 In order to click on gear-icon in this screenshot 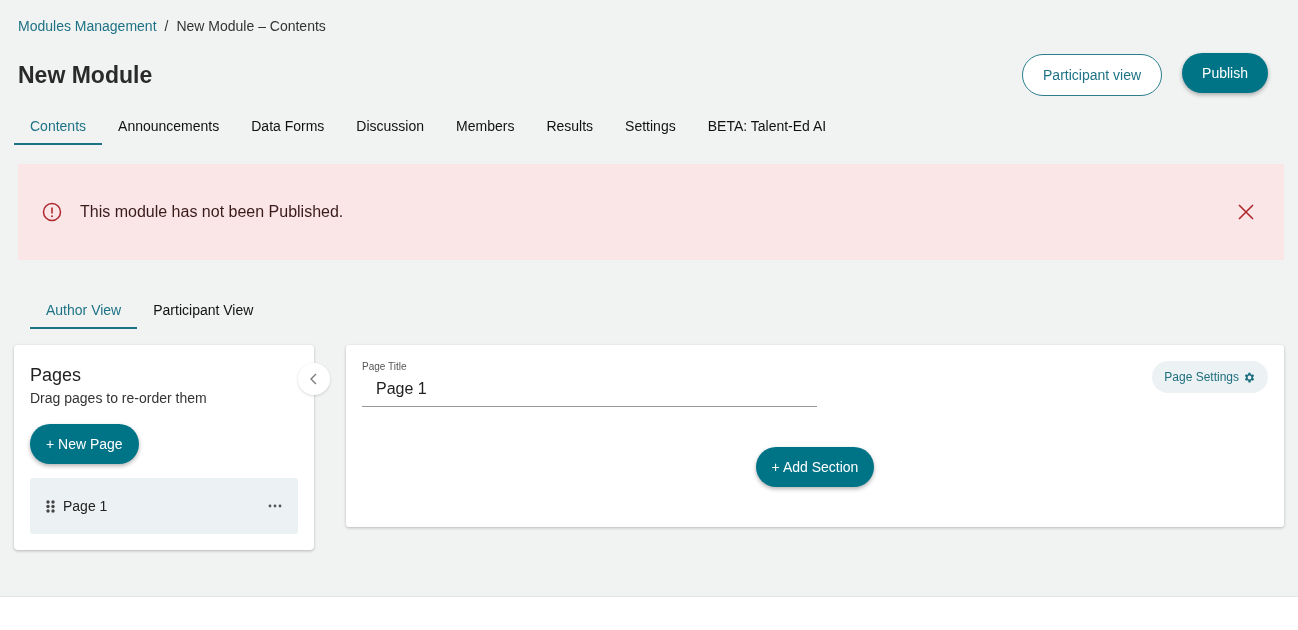, I will do `click(1249, 377)`.